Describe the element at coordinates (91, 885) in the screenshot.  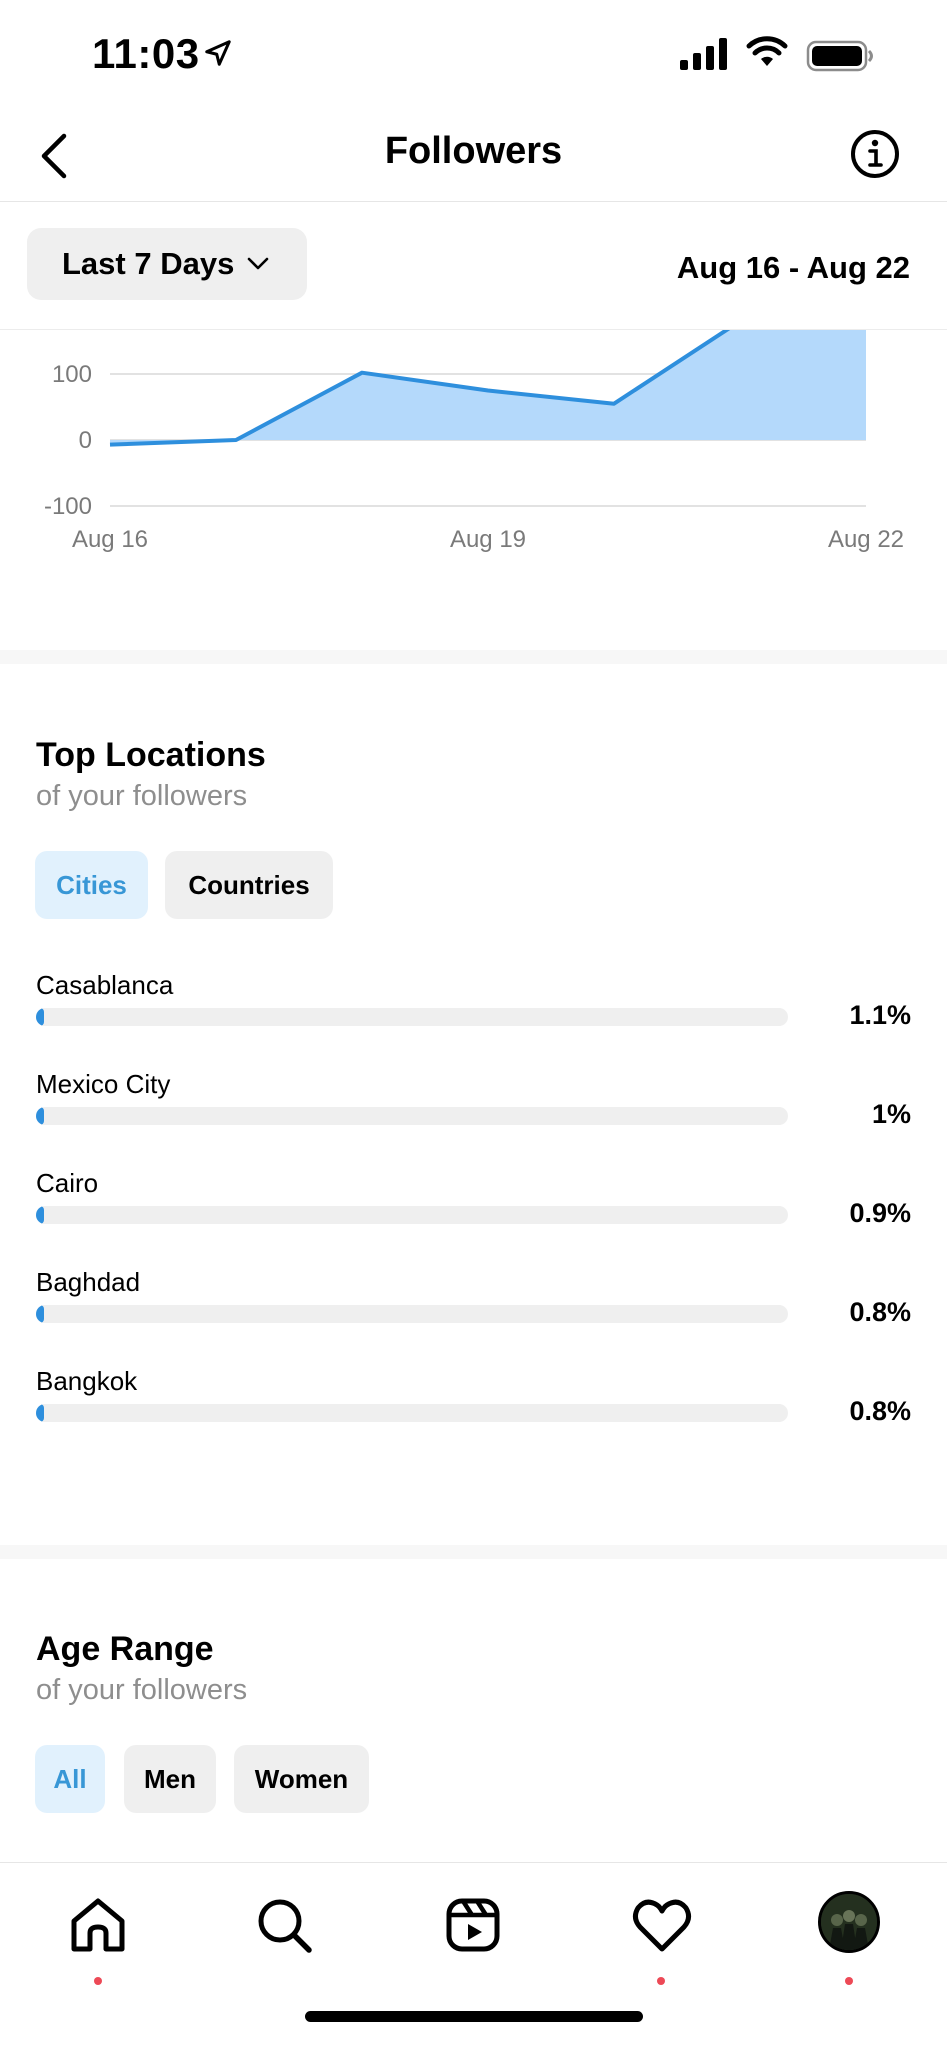
I see `tab-cities: Cities` at that location.